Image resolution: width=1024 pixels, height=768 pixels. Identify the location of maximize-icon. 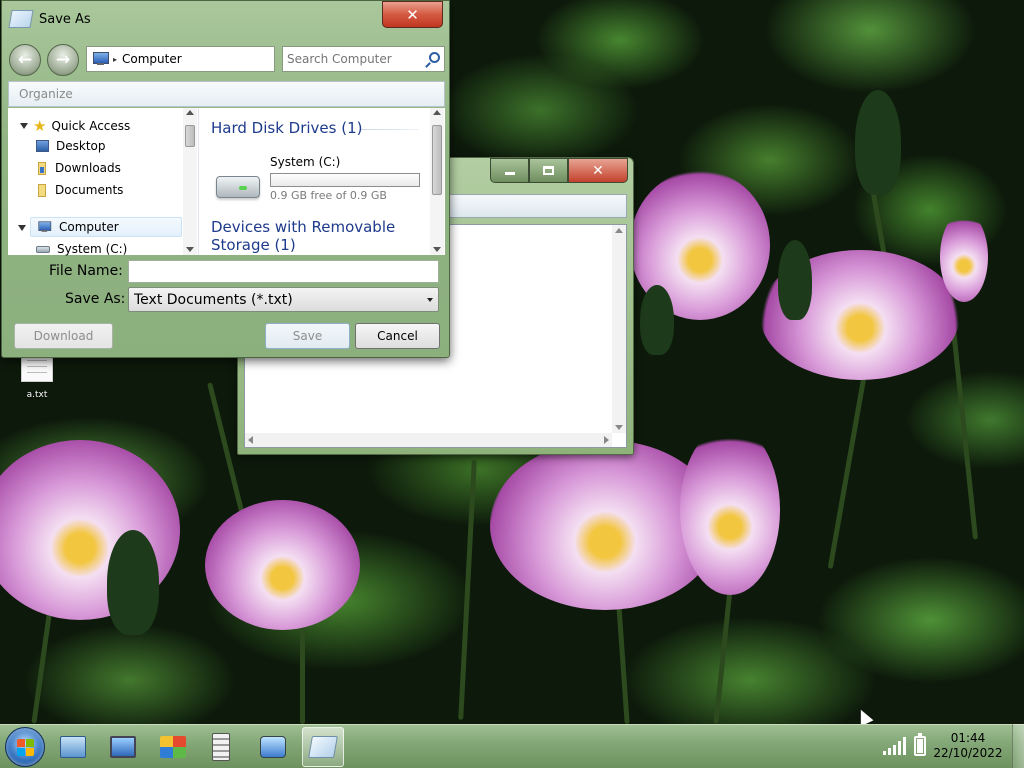
(548, 170).